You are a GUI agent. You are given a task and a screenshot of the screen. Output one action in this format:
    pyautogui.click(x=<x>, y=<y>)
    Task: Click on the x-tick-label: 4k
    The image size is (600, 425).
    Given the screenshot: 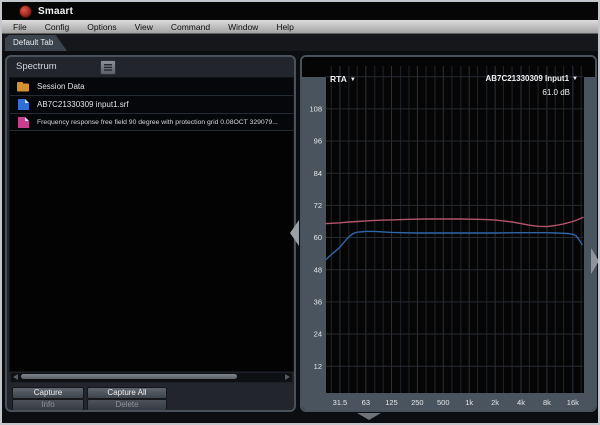 What is the action you would take?
    pyautogui.click(x=521, y=402)
    